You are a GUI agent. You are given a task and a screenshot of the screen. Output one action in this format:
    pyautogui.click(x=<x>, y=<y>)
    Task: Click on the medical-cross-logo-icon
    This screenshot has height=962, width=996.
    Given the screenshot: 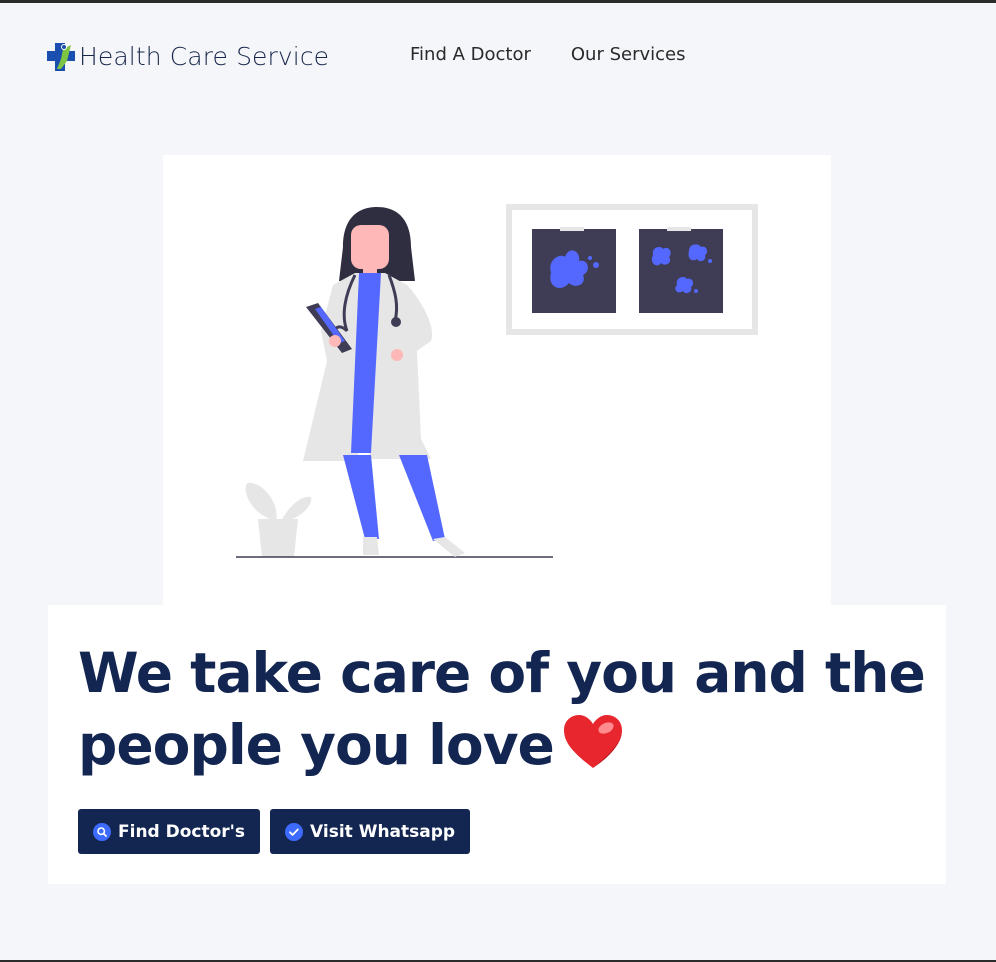 What is the action you would take?
    pyautogui.click(x=61, y=57)
    